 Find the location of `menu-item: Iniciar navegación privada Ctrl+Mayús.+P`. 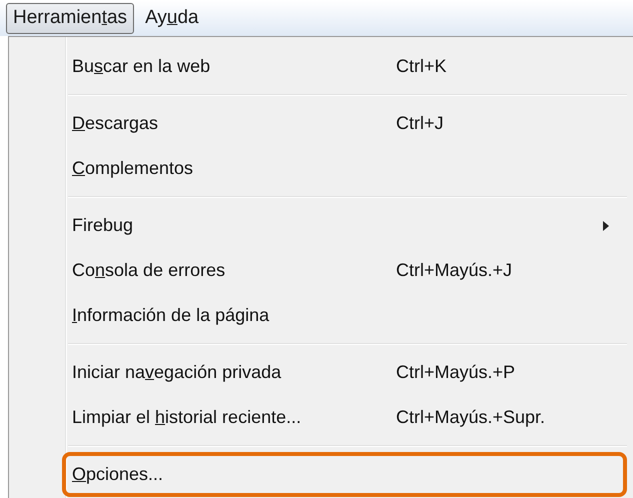

menu-item: Iniciar navegación privada Ctrl+Mayús.+P is located at coordinates (344, 372).